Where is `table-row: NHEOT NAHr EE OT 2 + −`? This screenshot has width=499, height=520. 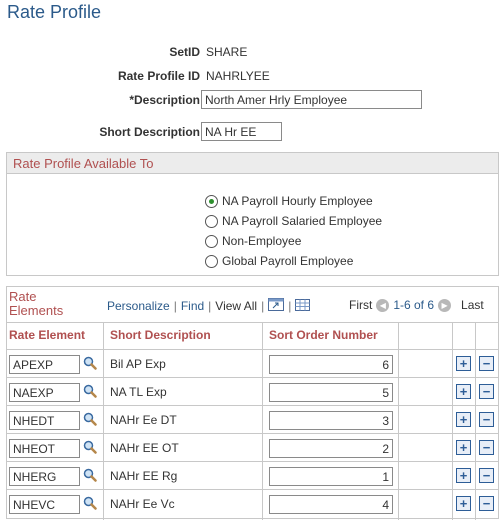
table-row: NHEOT NAHr EE OT 2 + − is located at coordinates (252, 447).